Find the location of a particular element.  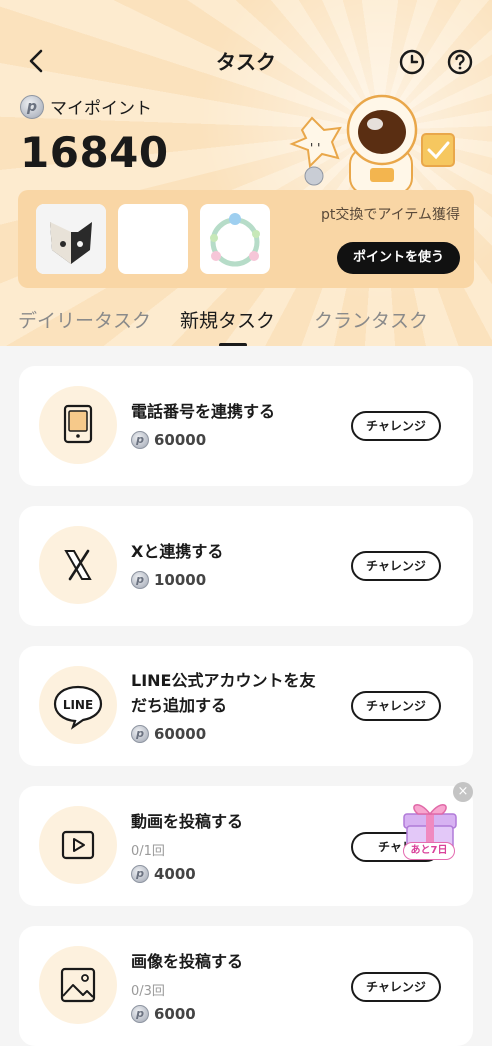

task-title: 動画を投稿する is located at coordinates (187, 821).